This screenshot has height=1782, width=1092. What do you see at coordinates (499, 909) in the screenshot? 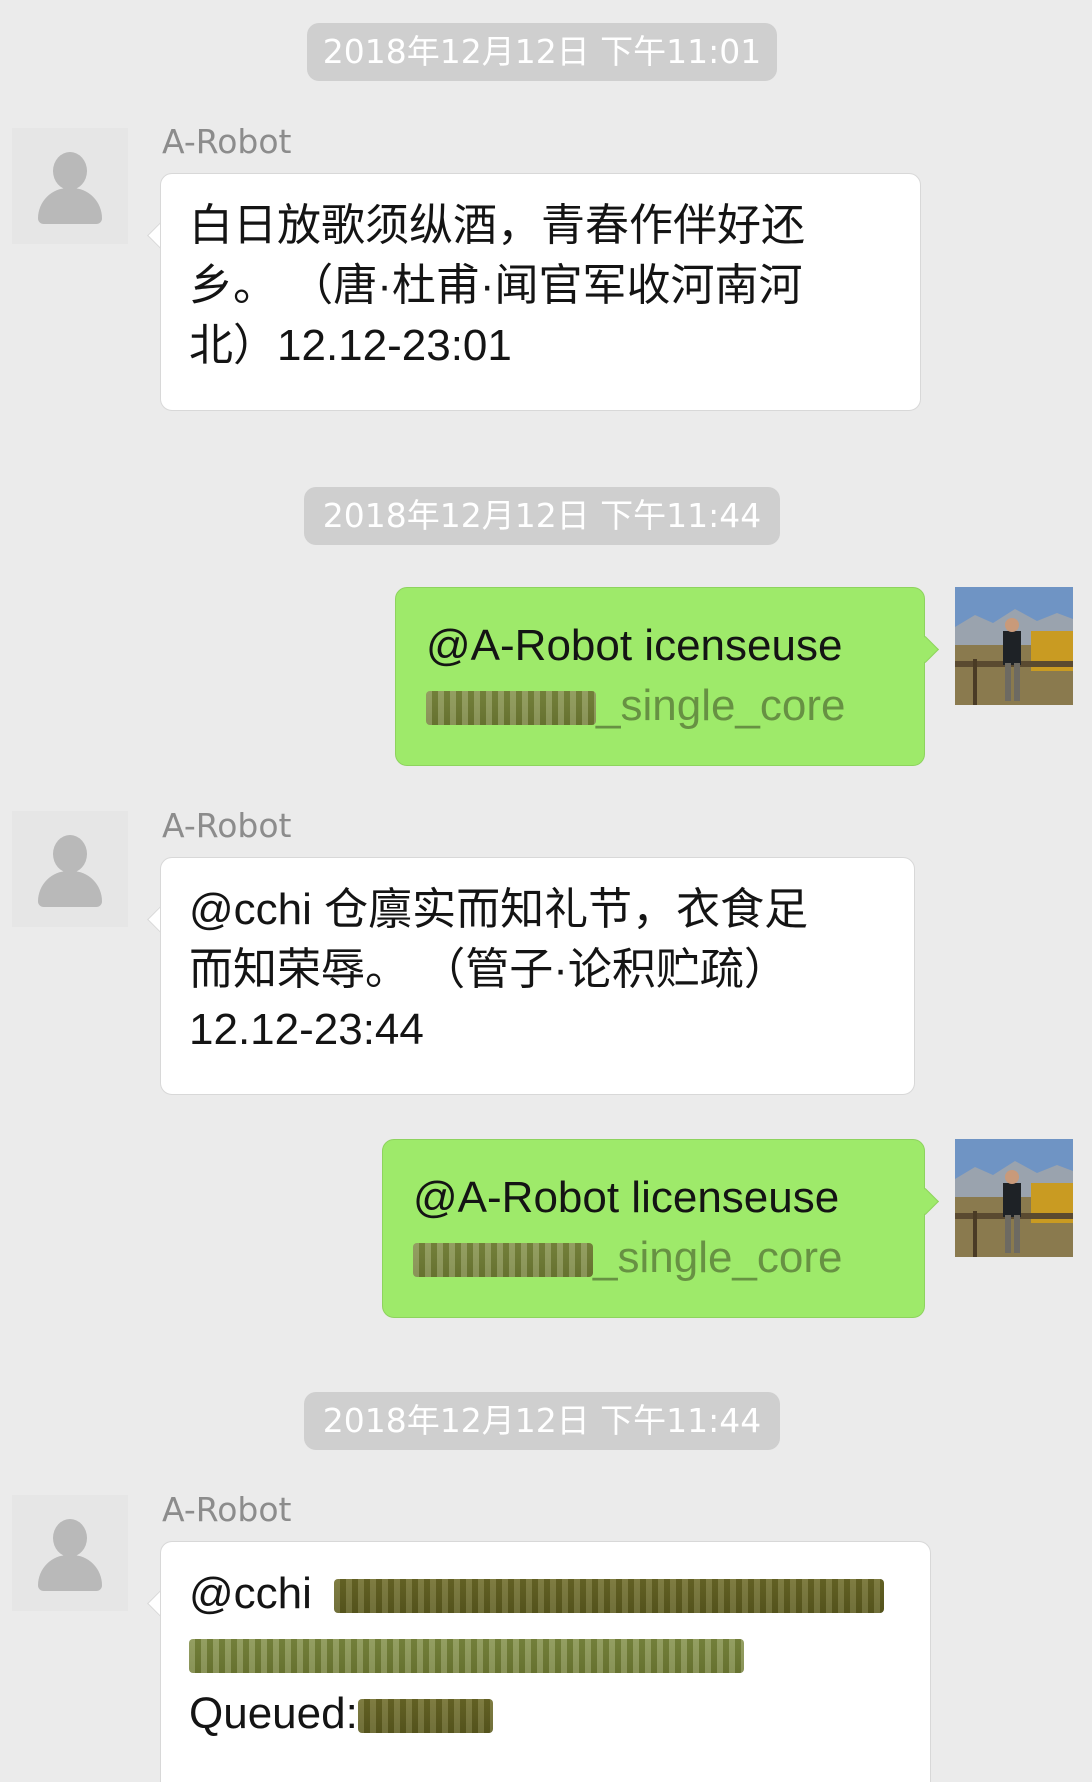
I see `message-line: @cchi 仓廪实而知礼节，衣食足` at bounding box center [499, 909].